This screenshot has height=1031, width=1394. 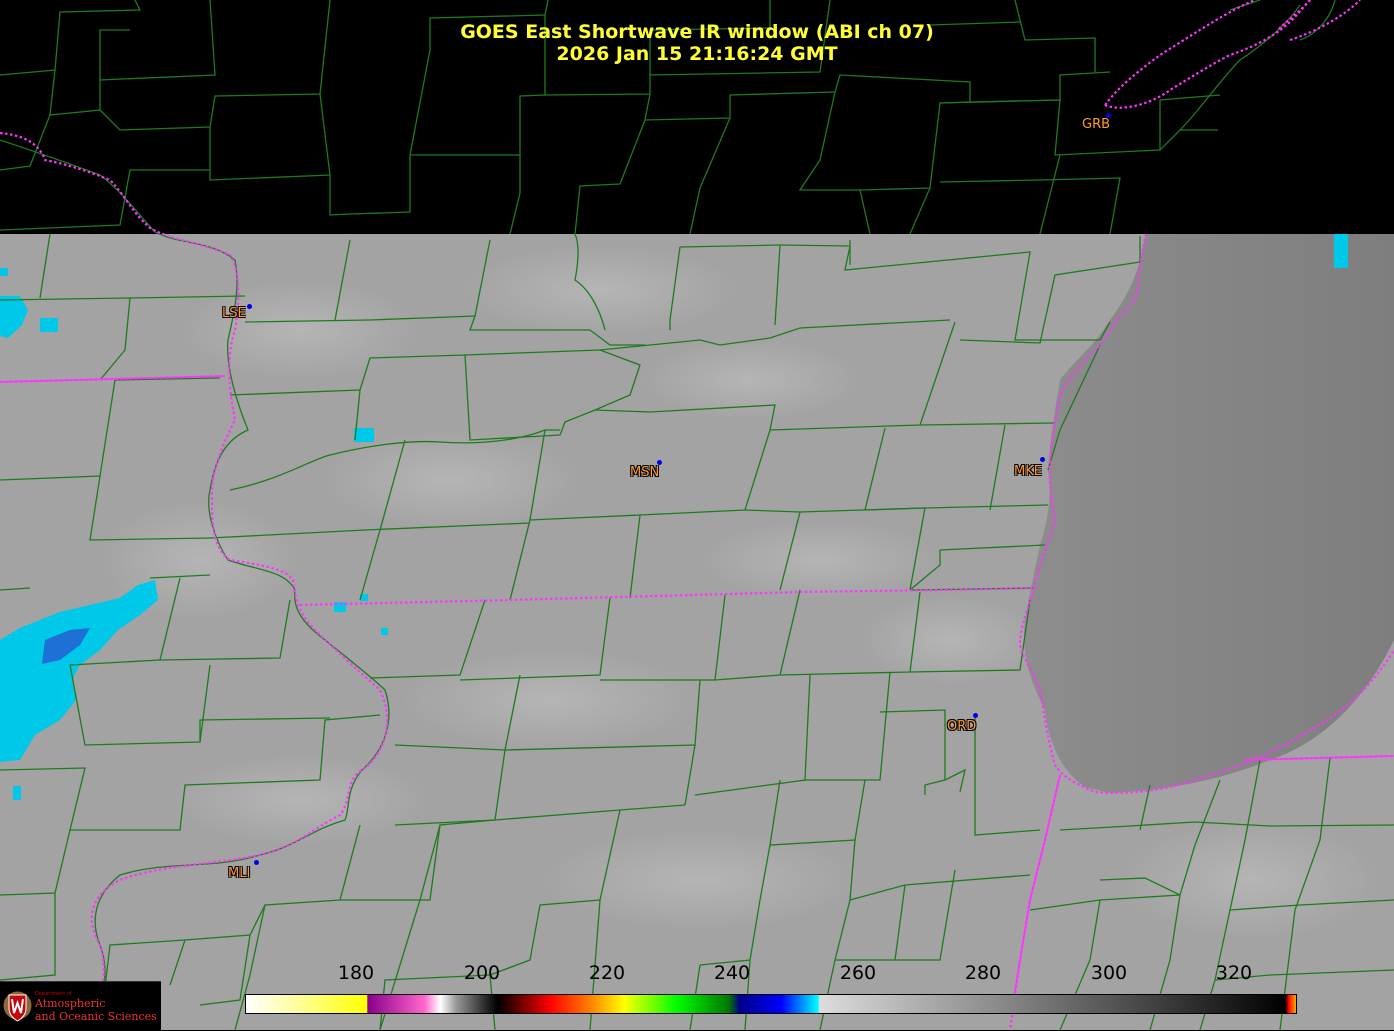 I want to click on station-label: GRB, so click(x=1096, y=124).